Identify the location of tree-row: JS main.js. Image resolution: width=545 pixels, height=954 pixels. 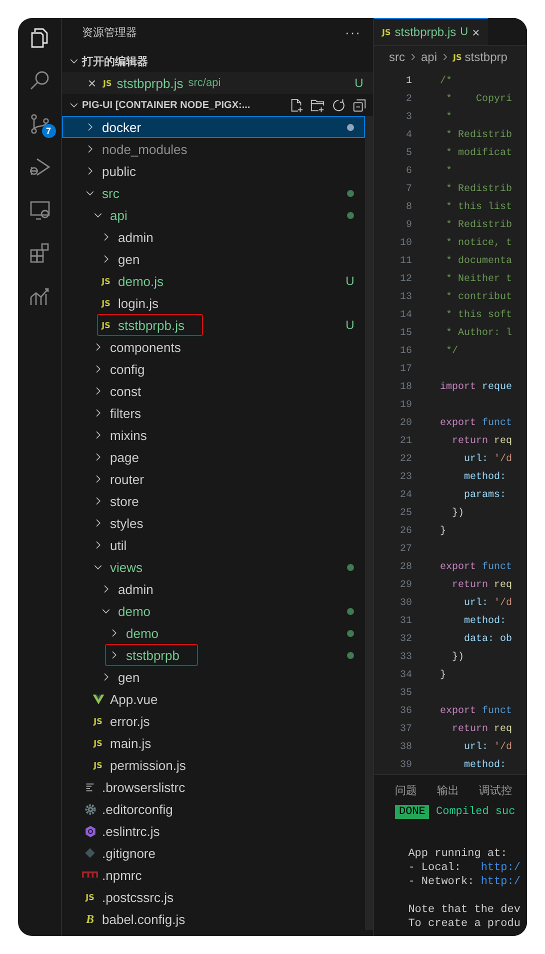
(213, 743).